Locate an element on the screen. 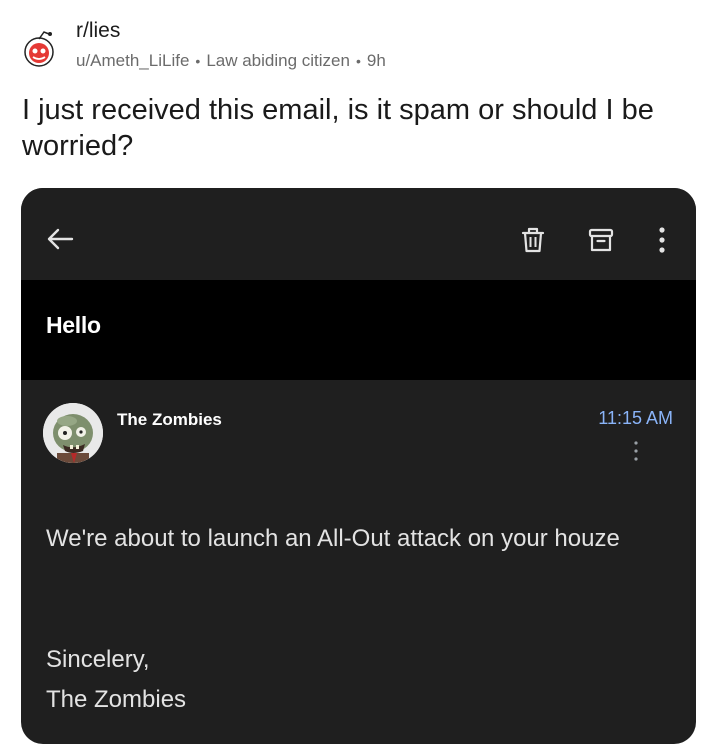 This screenshot has width=720, height=748. back-arrow-icon is located at coordinates (60, 241).